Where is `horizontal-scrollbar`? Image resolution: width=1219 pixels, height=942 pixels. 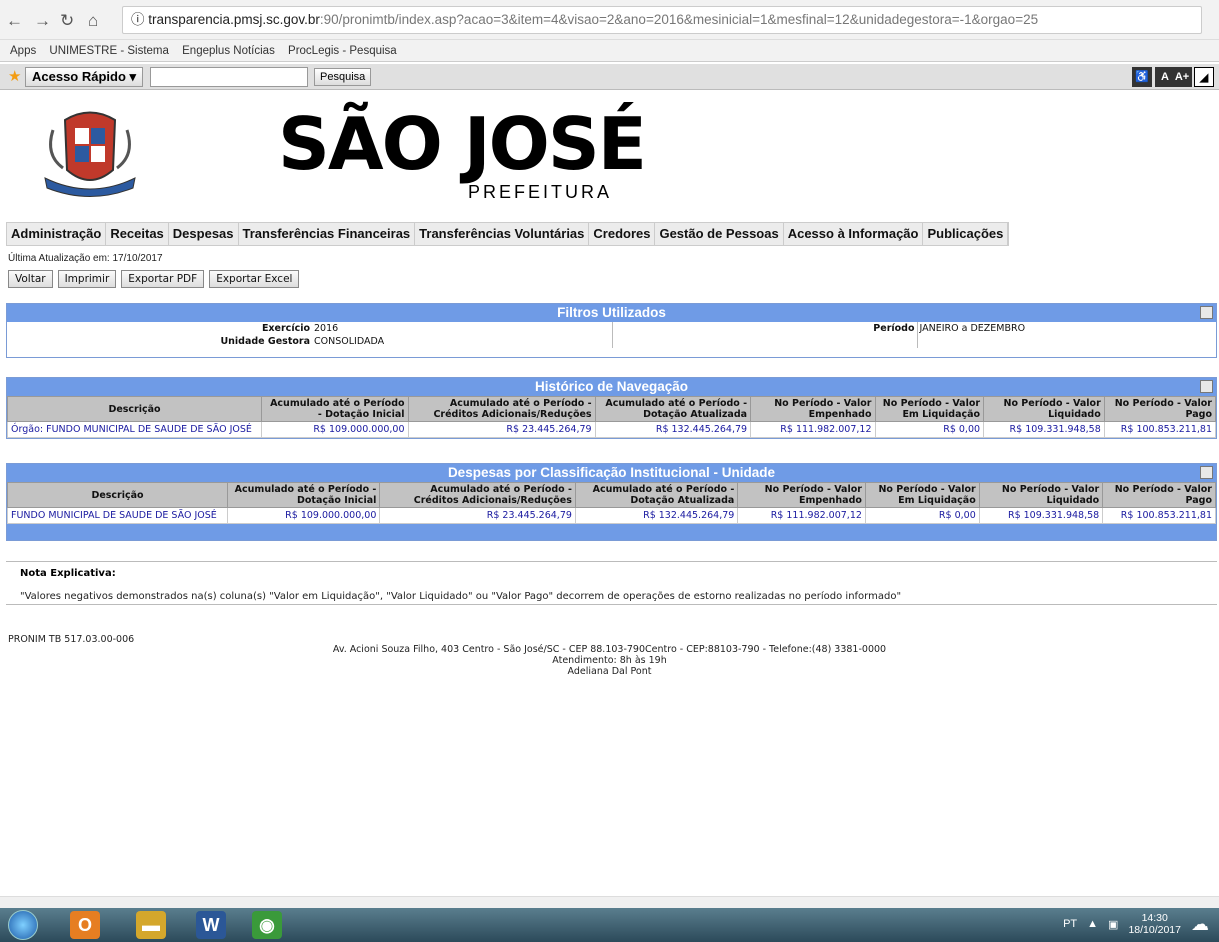 horizontal-scrollbar is located at coordinates (609, 902).